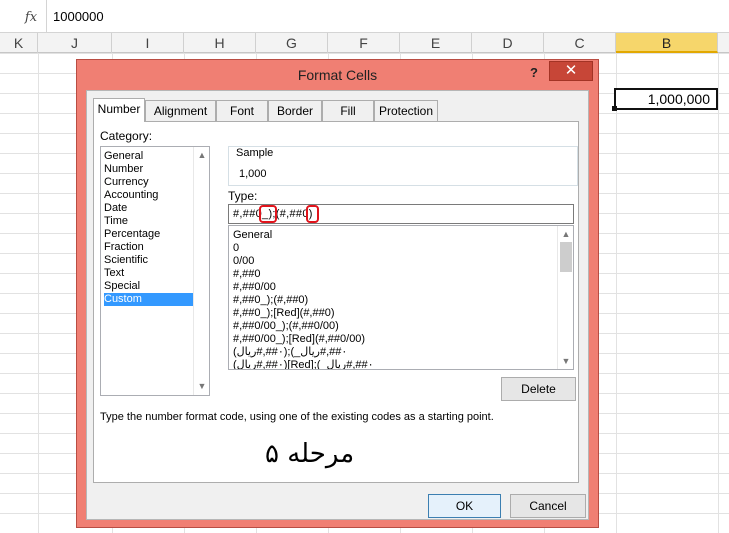 The image size is (729, 533). Describe the element at coordinates (220, 43) in the screenshot. I see `column-header-h: H` at that location.